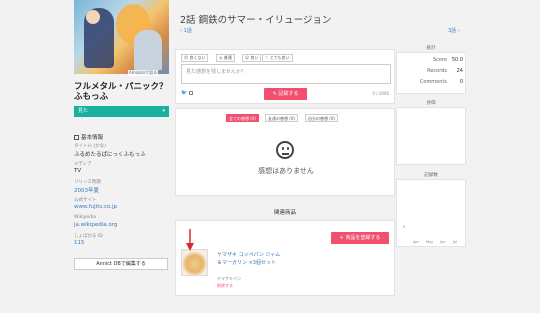 This screenshot has width=540, height=313. Describe the element at coordinates (95, 207) in the screenshot. I see `field-value-official: www.fujitv.co.jp` at that location.